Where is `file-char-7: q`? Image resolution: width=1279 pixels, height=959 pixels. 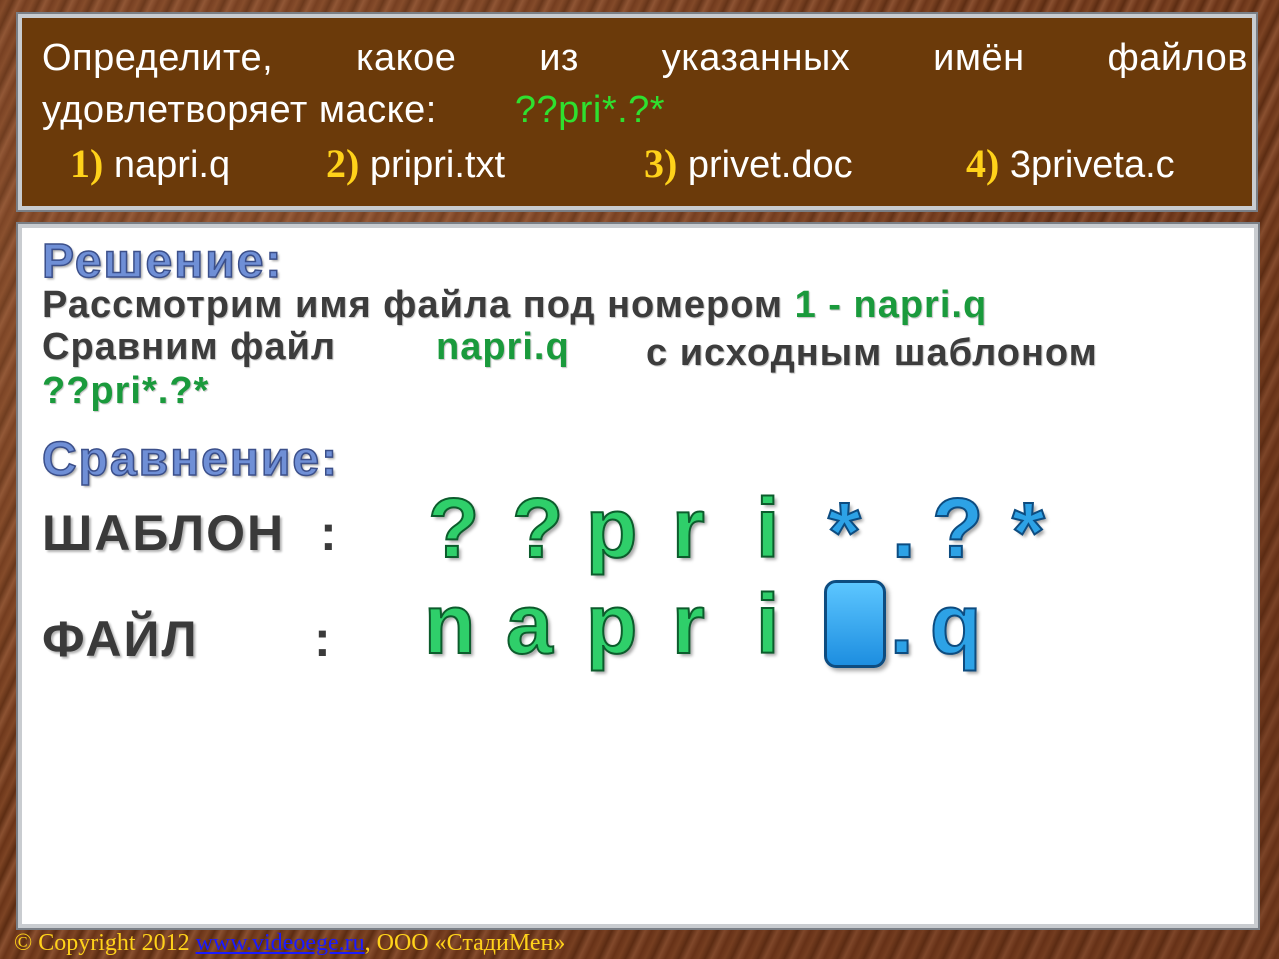
file-char-7: q is located at coordinates (955, 624).